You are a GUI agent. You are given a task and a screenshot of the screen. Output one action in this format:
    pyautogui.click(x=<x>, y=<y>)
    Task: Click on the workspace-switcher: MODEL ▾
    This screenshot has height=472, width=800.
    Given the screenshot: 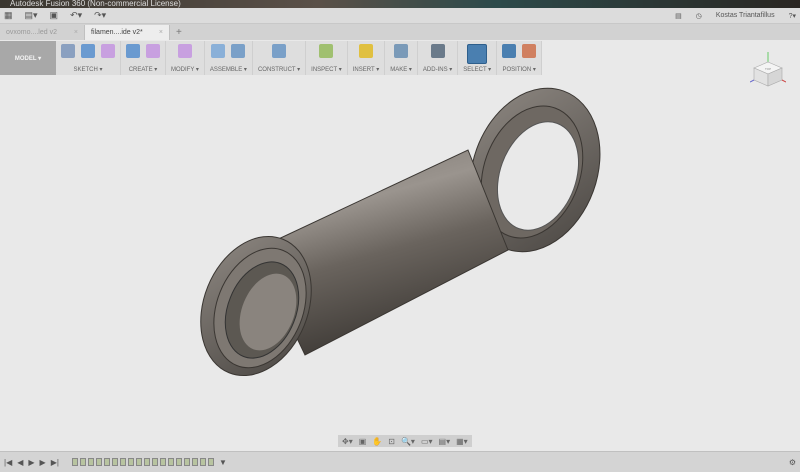 What is the action you would take?
    pyautogui.click(x=28, y=58)
    